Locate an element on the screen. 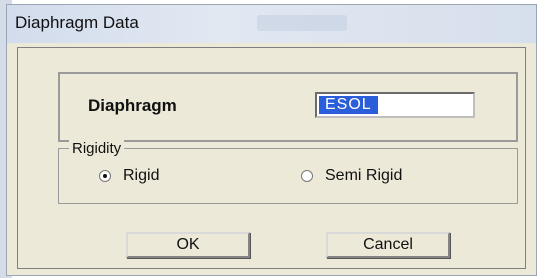  diaphragm-name-selected-text: ESOL is located at coordinates (348, 105).